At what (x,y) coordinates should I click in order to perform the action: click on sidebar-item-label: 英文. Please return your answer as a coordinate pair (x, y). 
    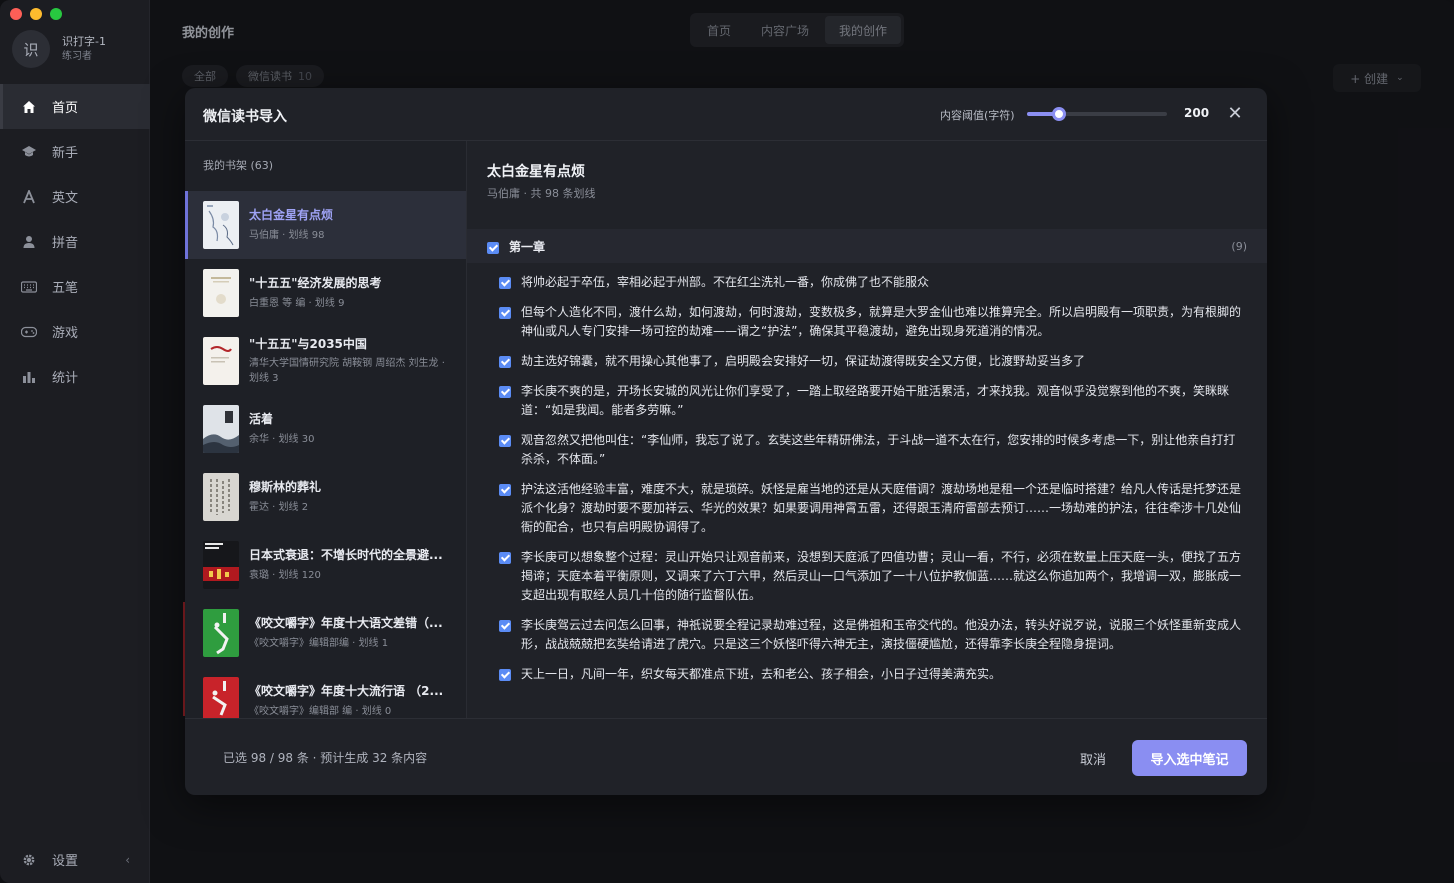
    Looking at the image, I should click on (65, 198).